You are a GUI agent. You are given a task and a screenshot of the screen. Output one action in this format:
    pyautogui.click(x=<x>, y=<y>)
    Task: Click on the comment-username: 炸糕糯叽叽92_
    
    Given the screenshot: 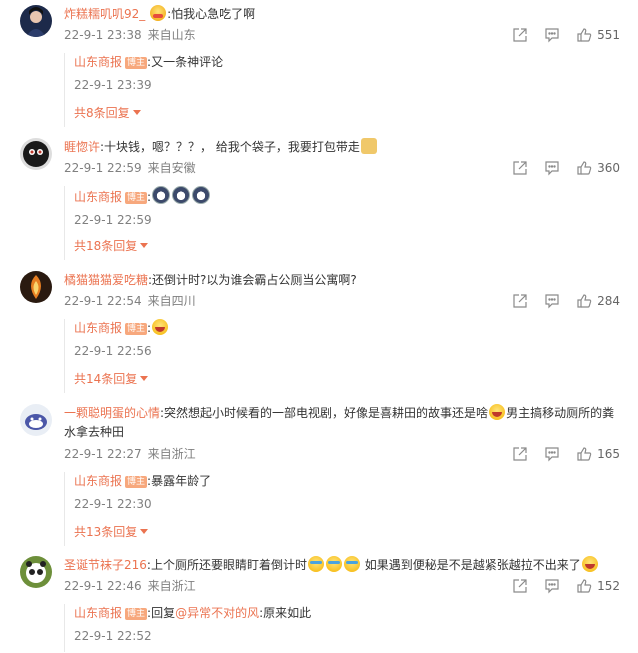 What is the action you would take?
    pyautogui.click(x=104, y=14)
    